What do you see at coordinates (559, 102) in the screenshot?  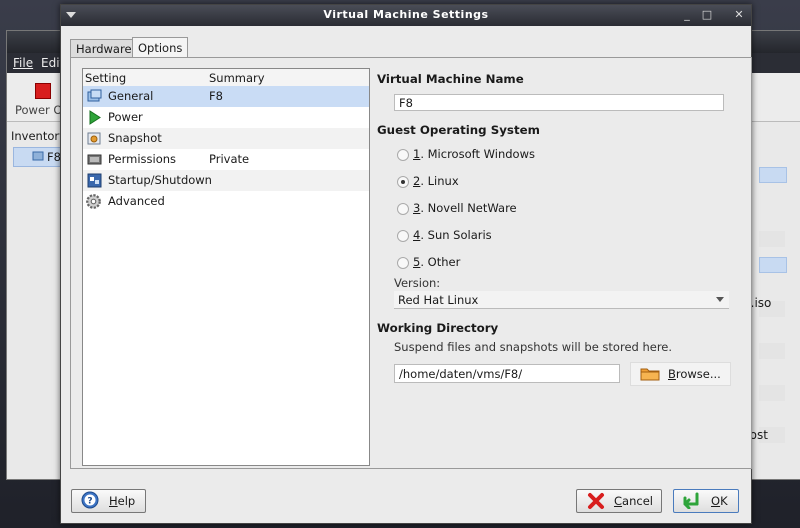 I see `vm-name-input: F8` at bounding box center [559, 102].